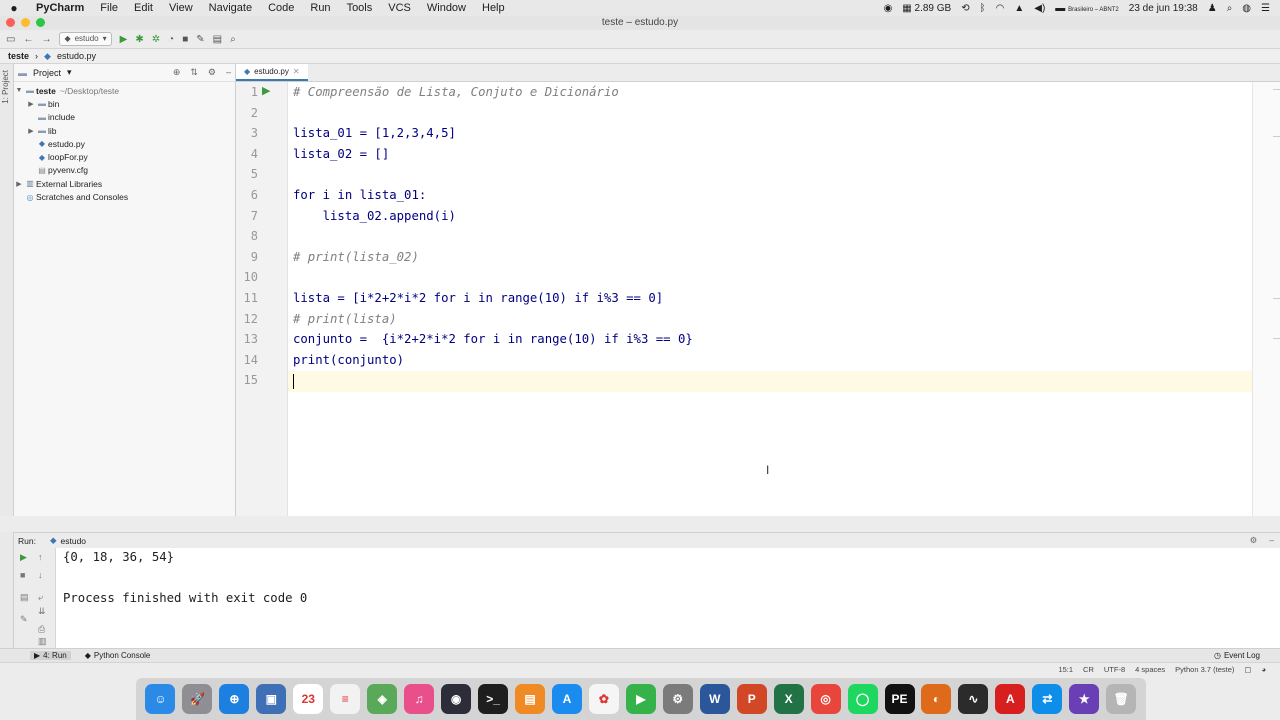 This screenshot has width=1280, height=720. Describe the element at coordinates (825, 699) in the screenshot. I see `dock-chrome-icon: ◎` at that location.